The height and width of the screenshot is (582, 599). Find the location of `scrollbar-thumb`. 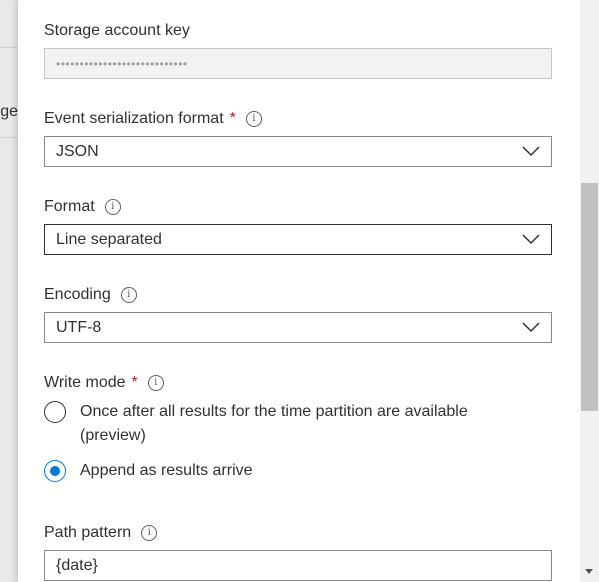

scrollbar-thumb is located at coordinates (589, 297).